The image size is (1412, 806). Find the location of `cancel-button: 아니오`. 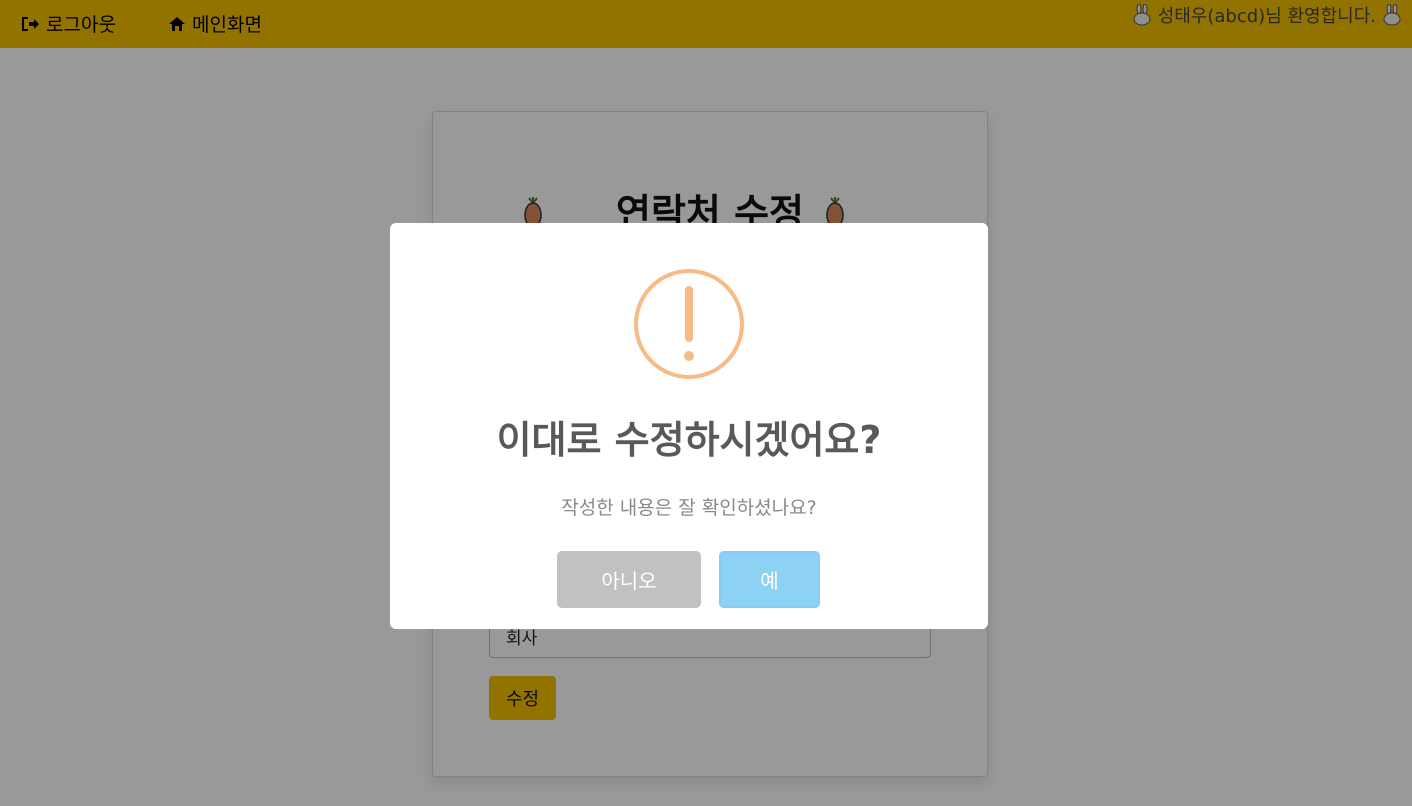

cancel-button: 아니오 is located at coordinates (629, 579).